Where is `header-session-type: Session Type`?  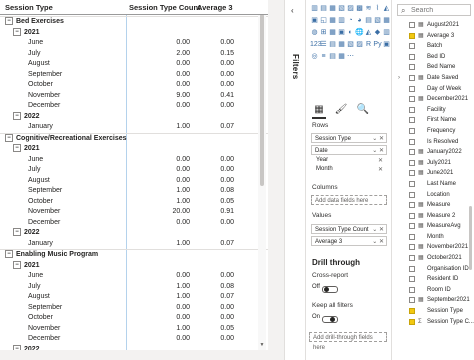 header-session-type: Session Type is located at coordinates (29, 7).